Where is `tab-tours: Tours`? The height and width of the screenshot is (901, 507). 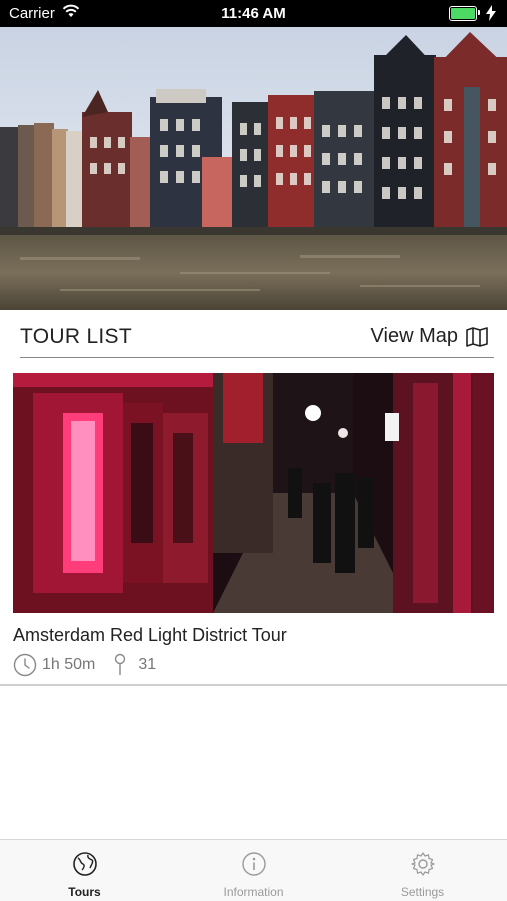 tab-tours: Tours is located at coordinates (84, 870).